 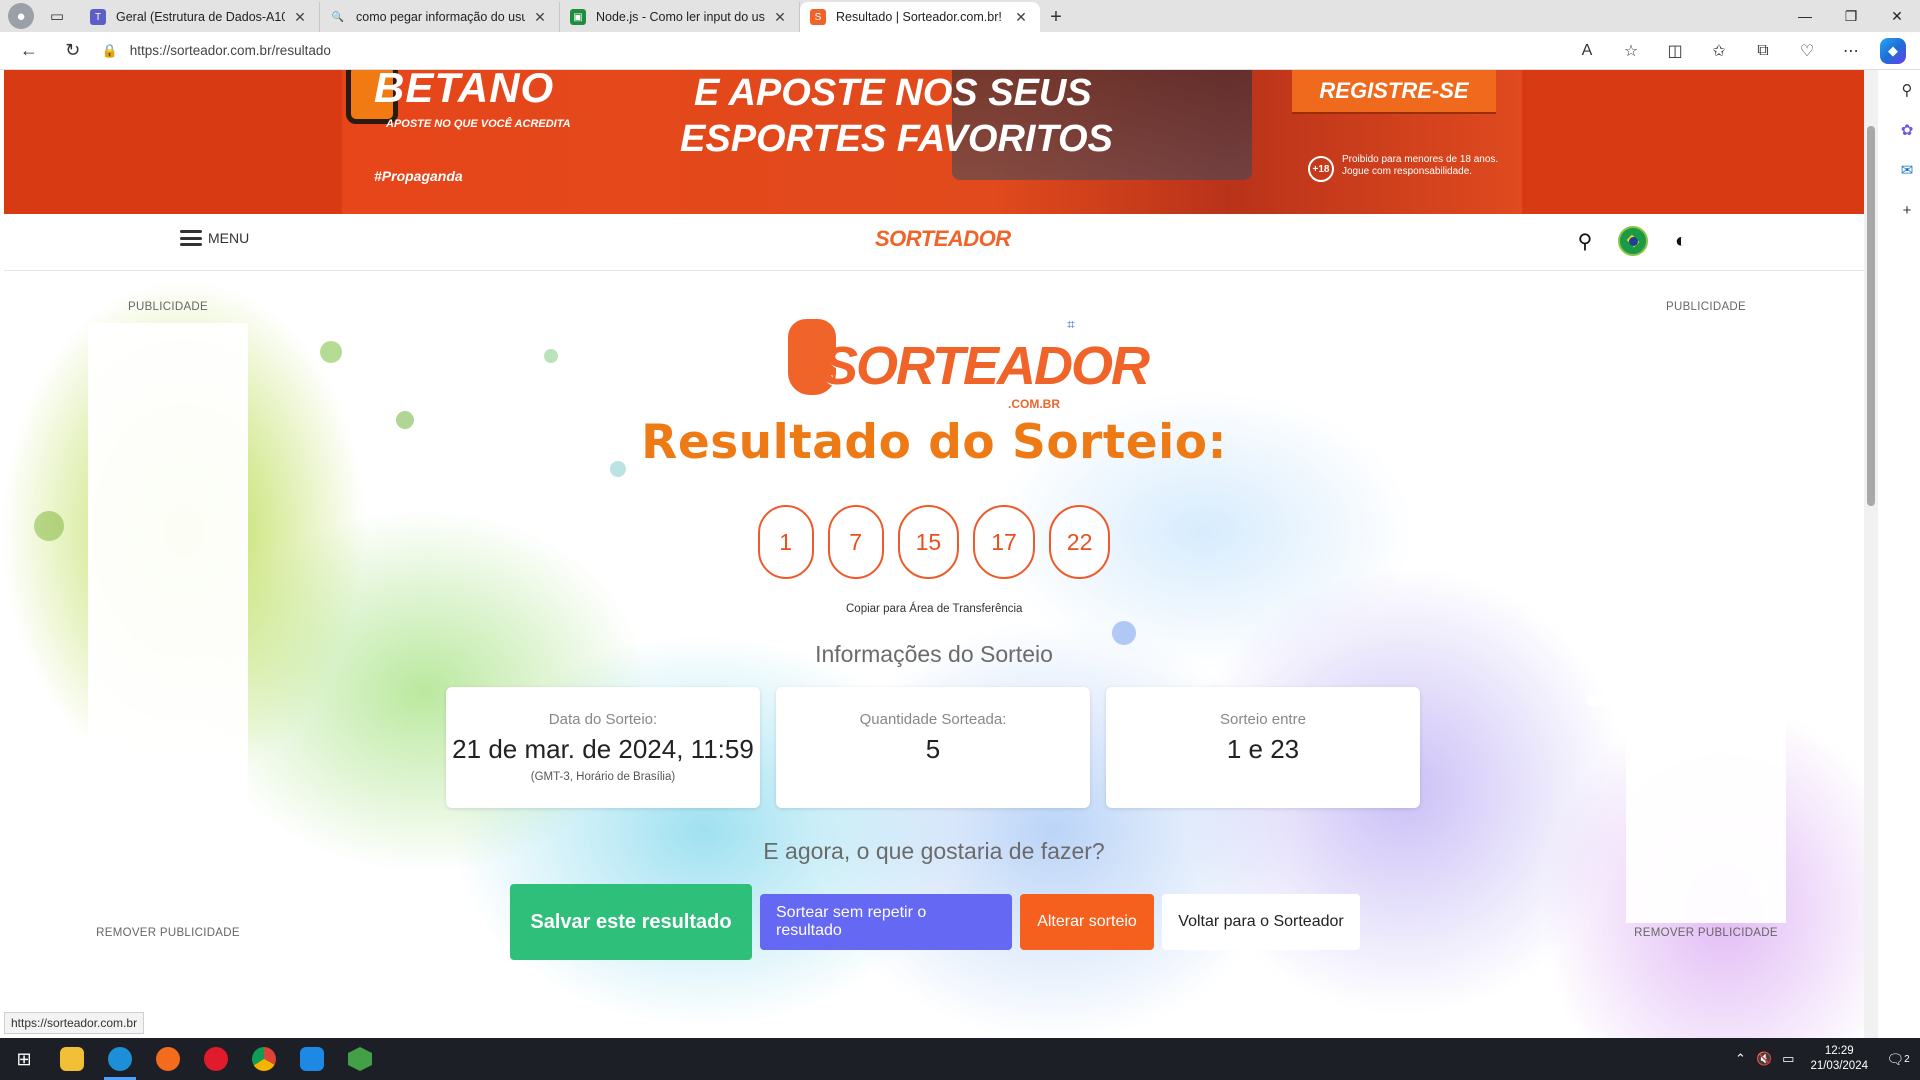 What do you see at coordinates (98, 17) in the screenshot?
I see `teams-icon: T` at bounding box center [98, 17].